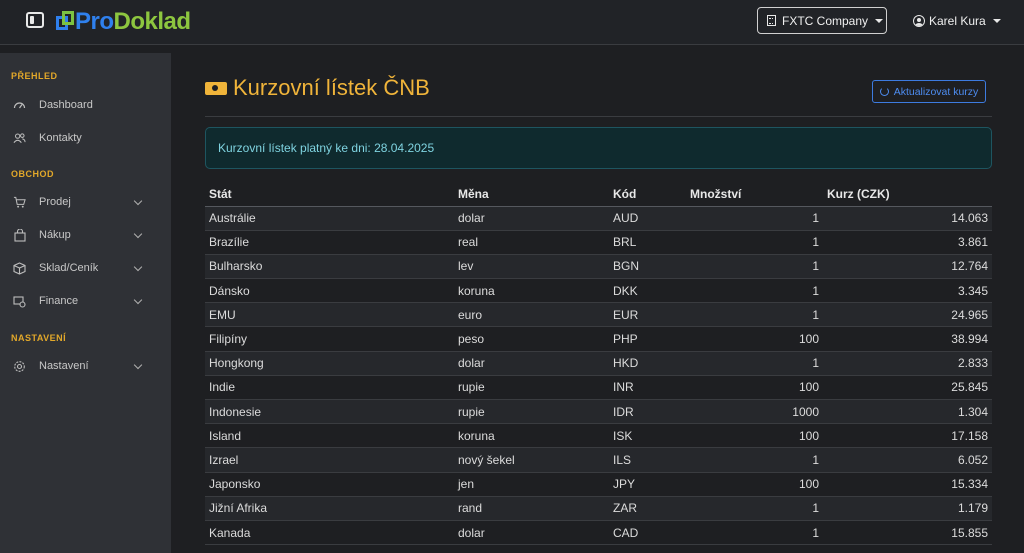 This screenshot has width=1024, height=553. I want to click on cell-mena: lev, so click(531, 267).